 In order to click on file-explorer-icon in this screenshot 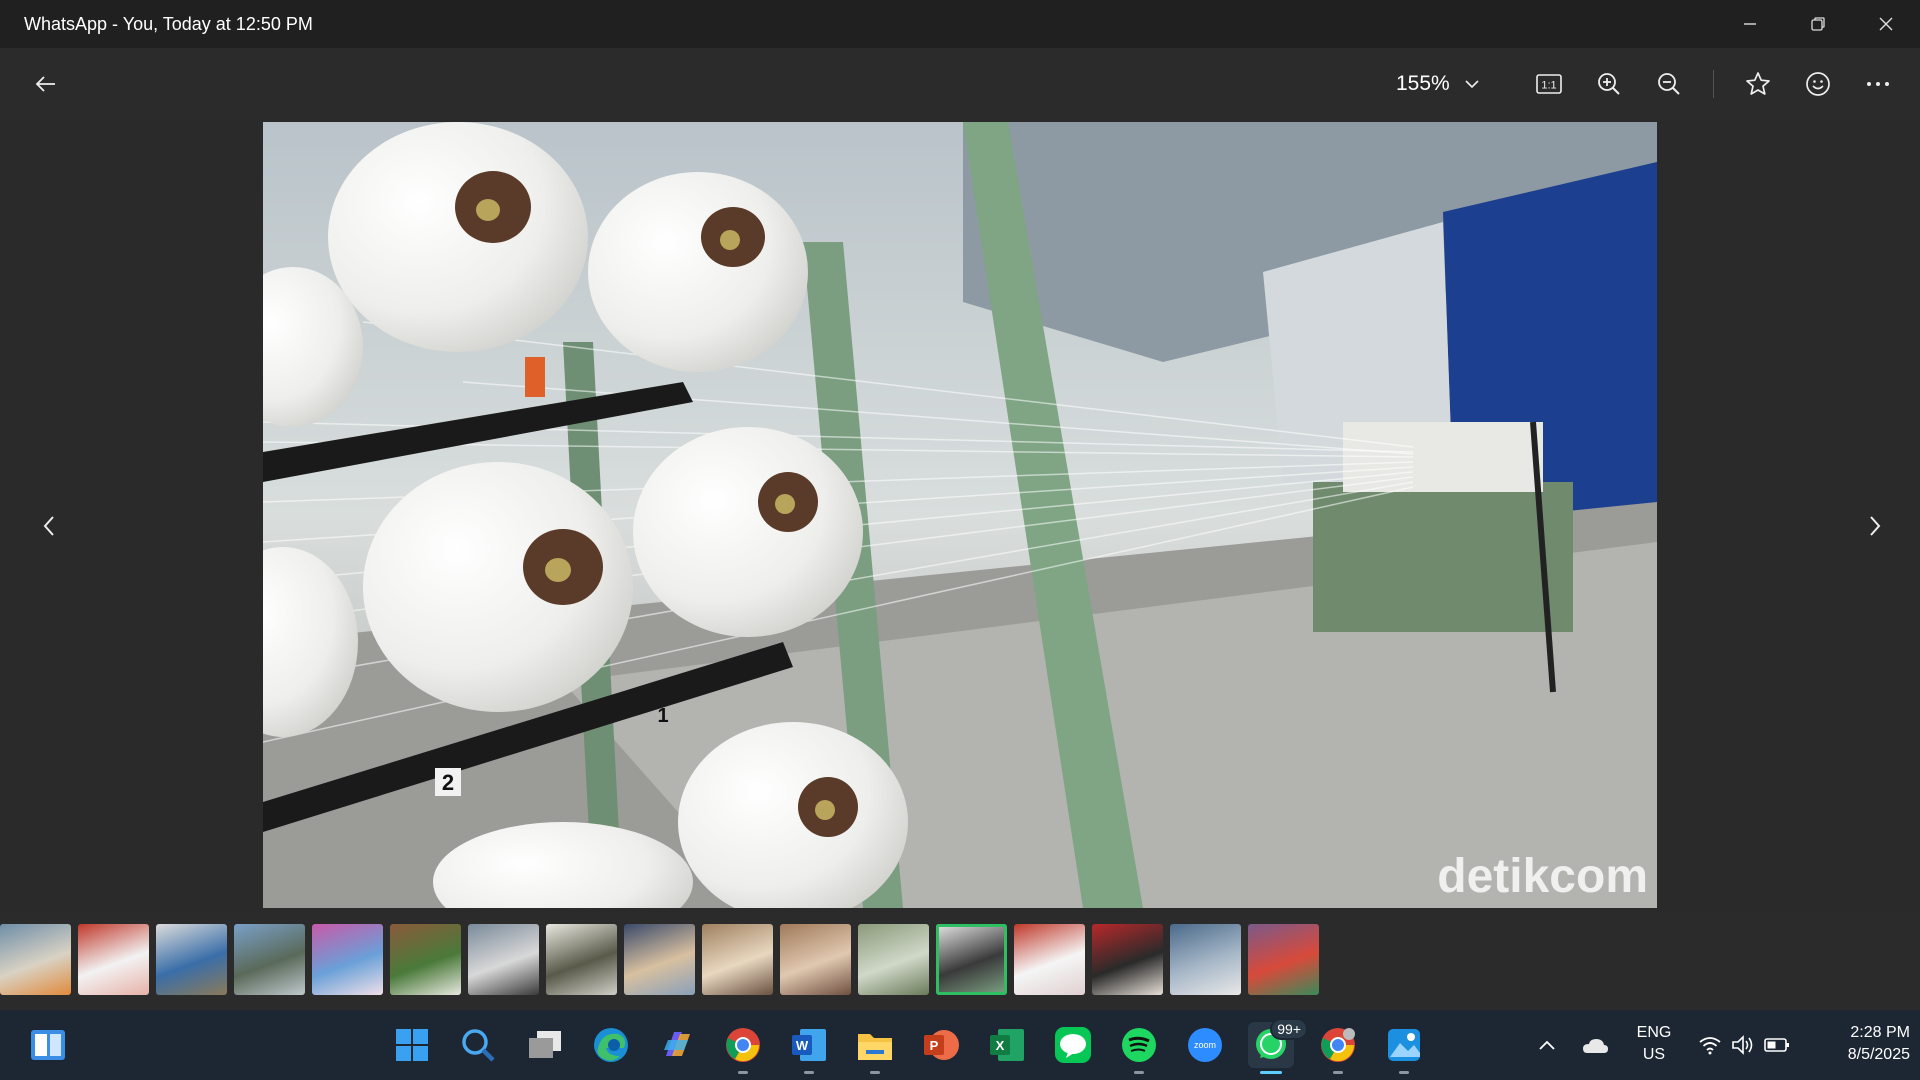, I will do `click(875, 1047)`.